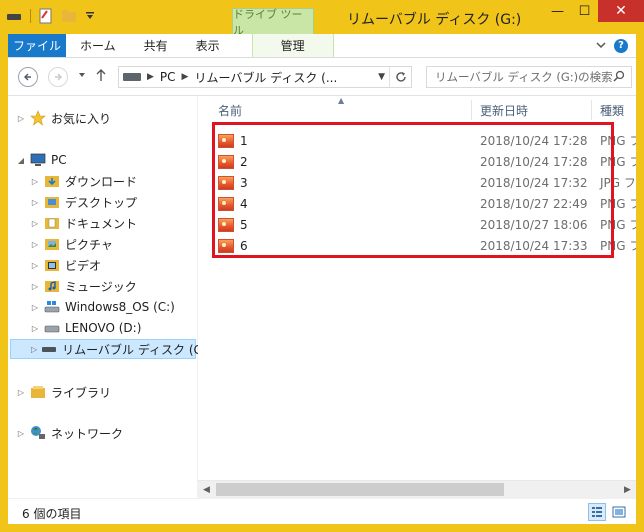 The image size is (644, 532). What do you see at coordinates (30, 16) in the screenshot?
I see `toolbar-separator` at bounding box center [30, 16].